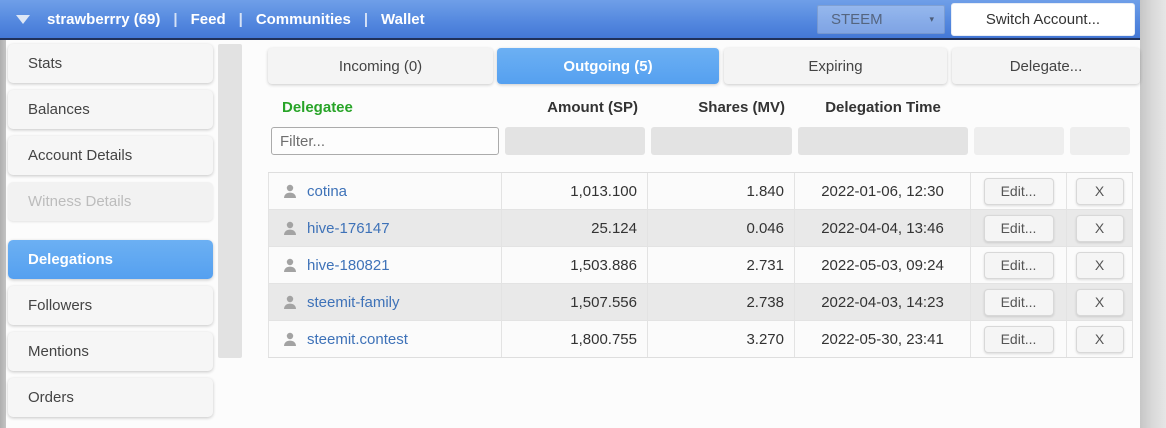 The height and width of the screenshot is (428, 1166). What do you see at coordinates (721, 339) in the screenshot?
I see `shares-cell: 3.270` at bounding box center [721, 339].